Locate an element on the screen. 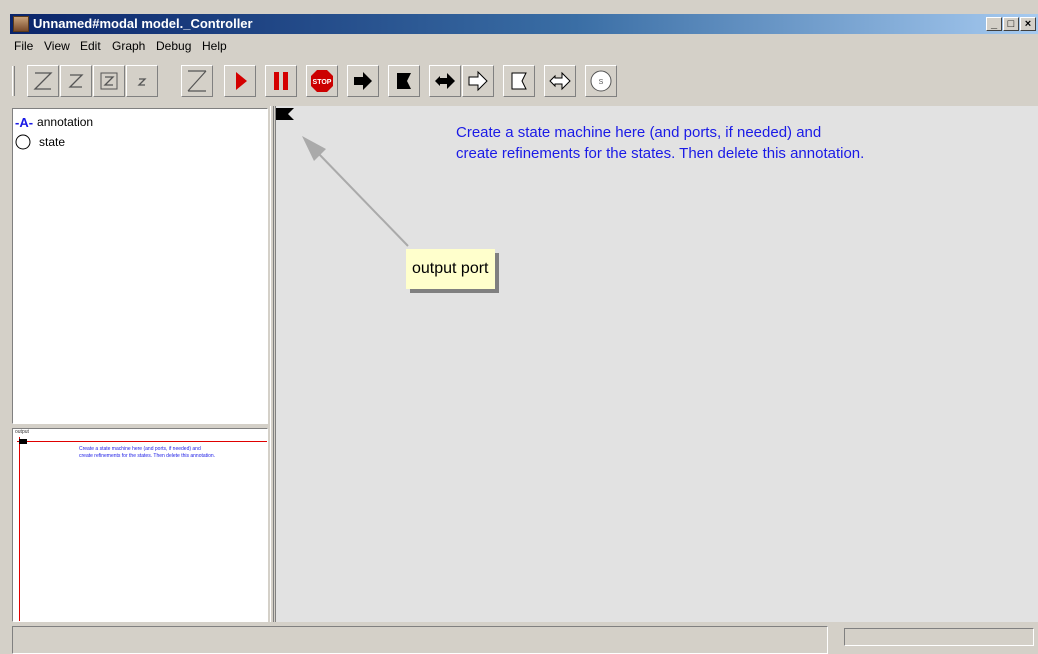  run-icon is located at coordinates (241, 81).